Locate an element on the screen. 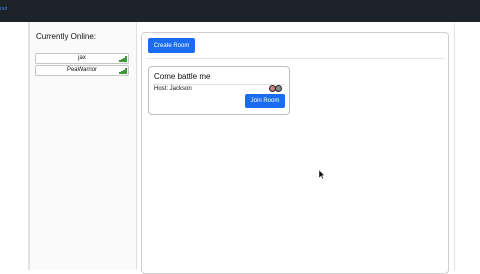 The image size is (480, 274). room-card: Come battle me Host: Jackson Join Room is located at coordinates (219, 90).